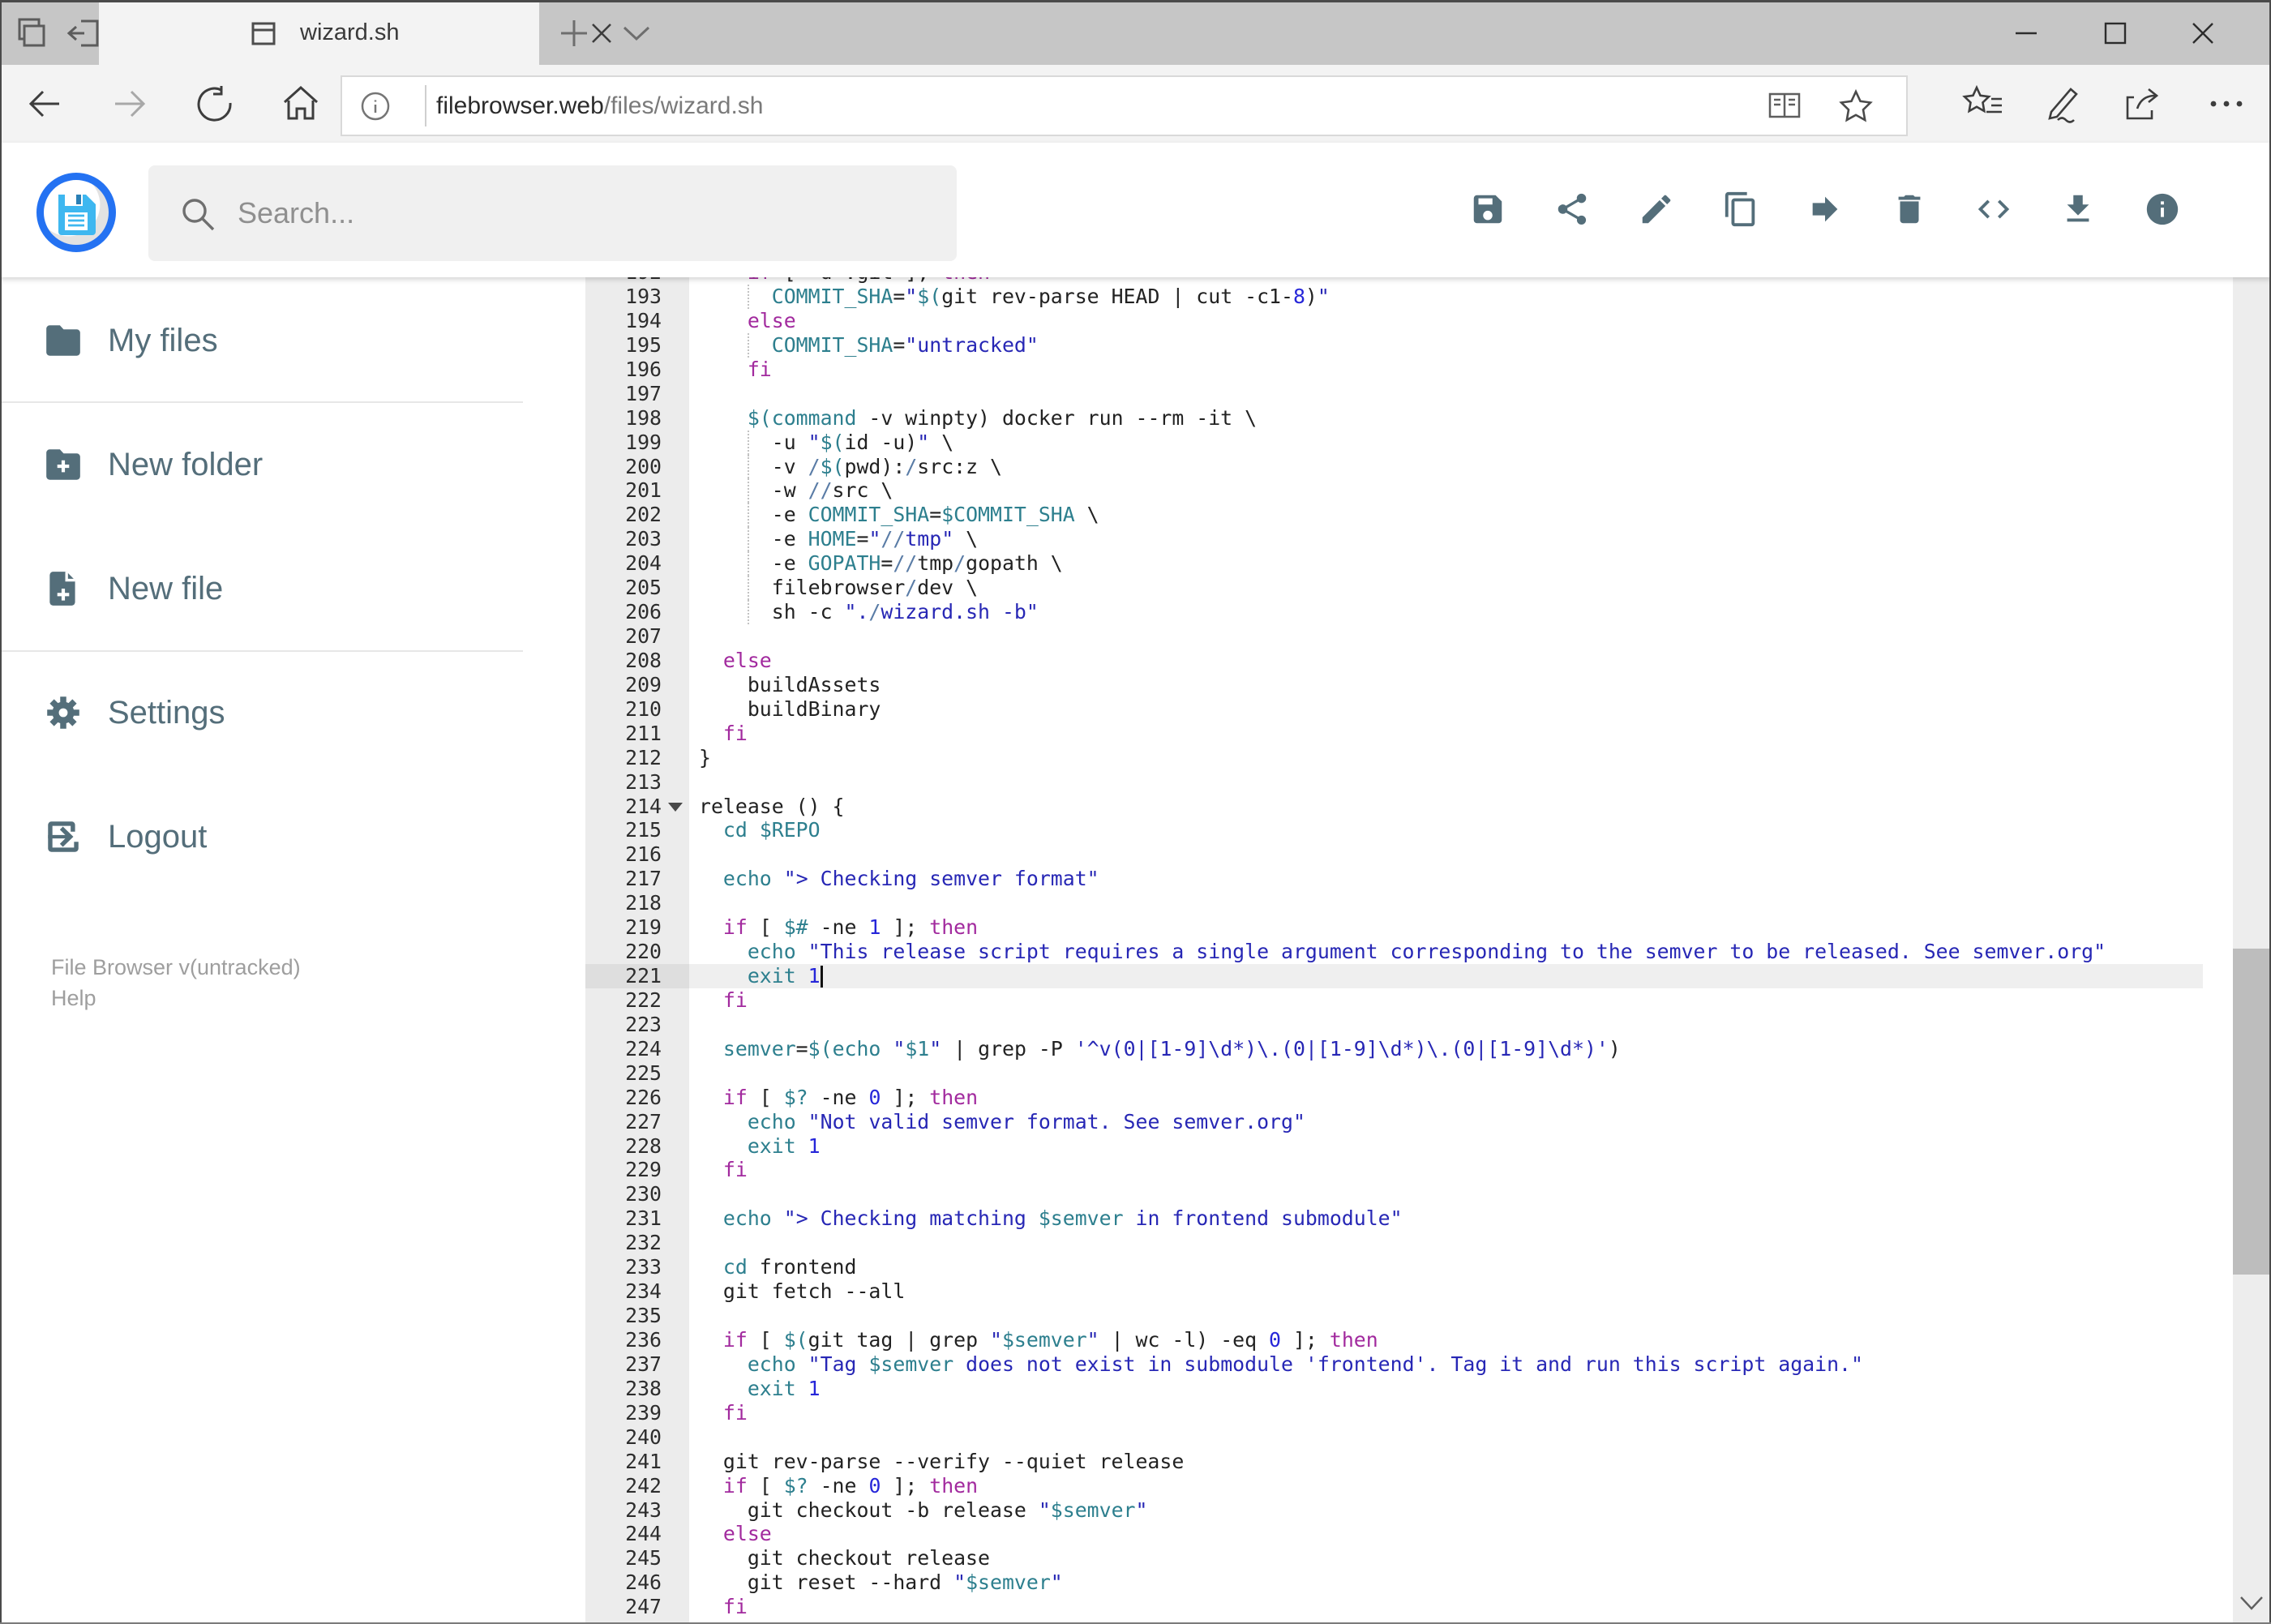 Image resolution: width=2271 pixels, height=1624 pixels. Describe the element at coordinates (623, 636) in the screenshot. I see `line-number: 207` at that location.